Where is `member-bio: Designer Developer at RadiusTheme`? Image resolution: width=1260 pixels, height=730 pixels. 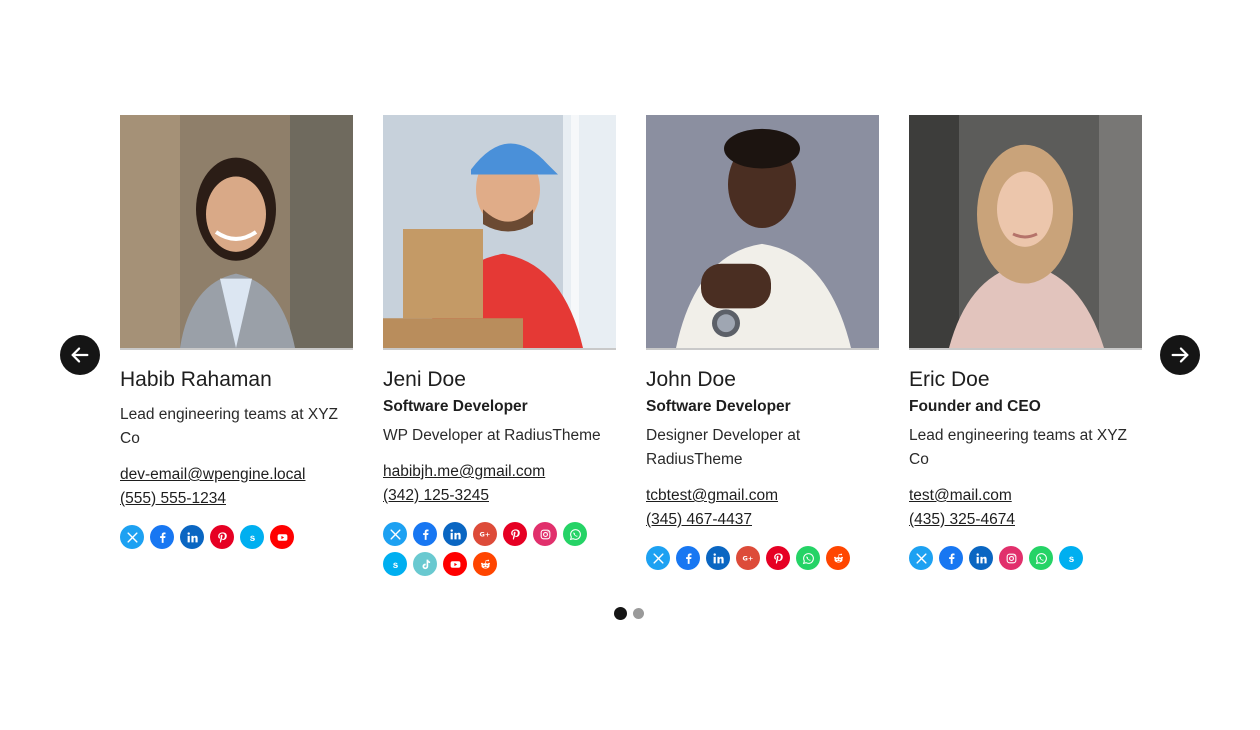
member-bio: Designer Developer at RadiusTheme is located at coordinates (723, 447).